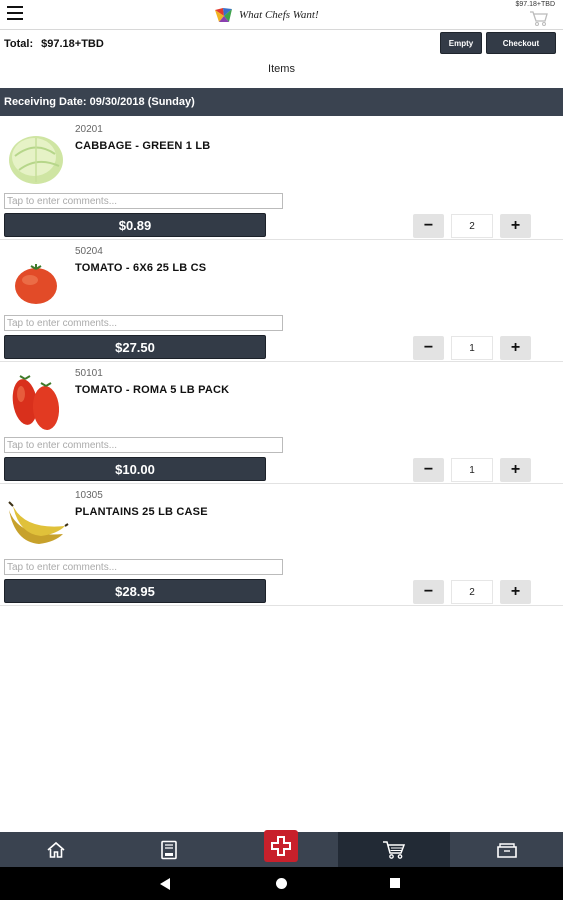 This screenshot has width=563, height=900. I want to click on logo: What Chefs Want!, so click(265, 15).